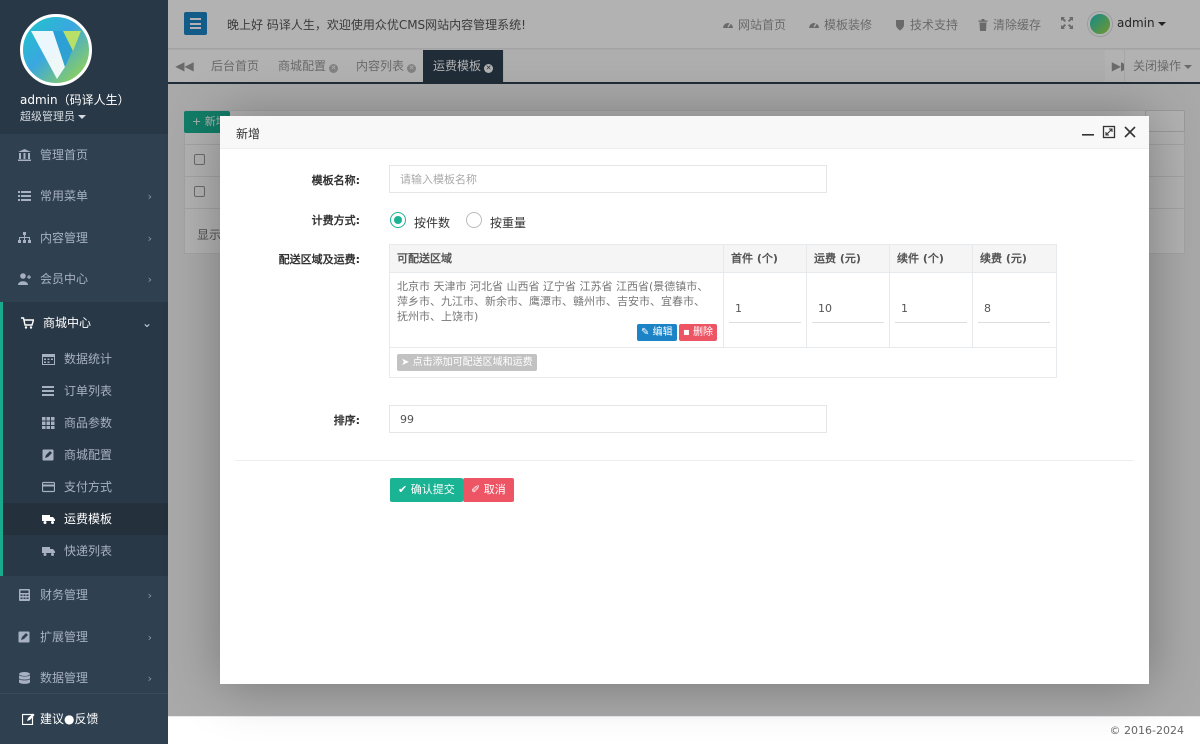 This screenshot has height=744, width=1200. What do you see at coordinates (432, 223) in the screenshot?
I see `billing-by-piece-label: 按件数` at bounding box center [432, 223].